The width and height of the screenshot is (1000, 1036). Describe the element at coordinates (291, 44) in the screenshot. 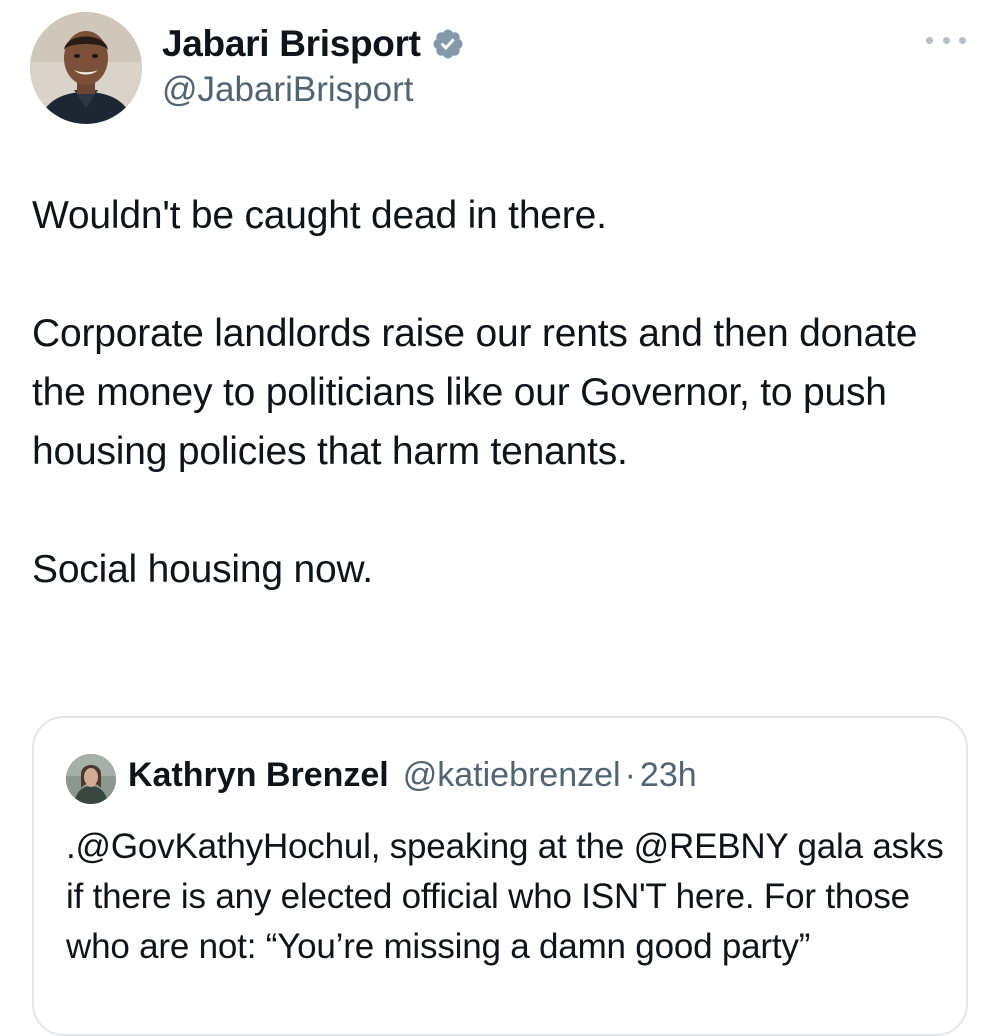

I see `author-name: Jabari Brisport` at that location.